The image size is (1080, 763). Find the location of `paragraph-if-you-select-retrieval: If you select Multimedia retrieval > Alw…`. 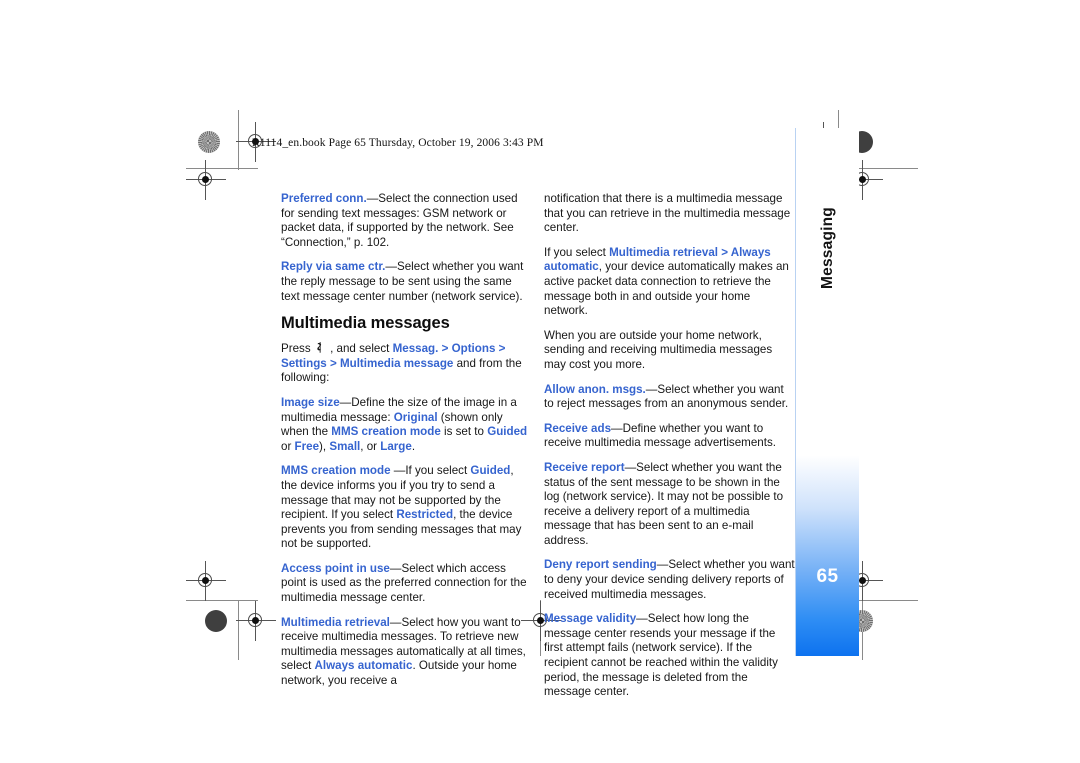

paragraph-if-you-select-retrieval: If you select Multimedia retrieval > Alw… is located at coordinates (669, 282).